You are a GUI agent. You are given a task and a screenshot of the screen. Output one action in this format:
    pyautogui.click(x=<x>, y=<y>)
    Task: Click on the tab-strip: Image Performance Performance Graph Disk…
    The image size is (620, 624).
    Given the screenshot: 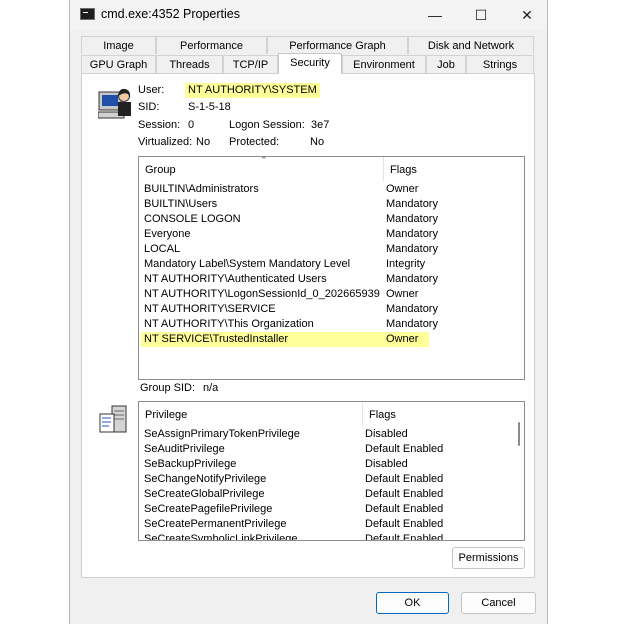 What is the action you would take?
    pyautogui.click(x=308, y=56)
    